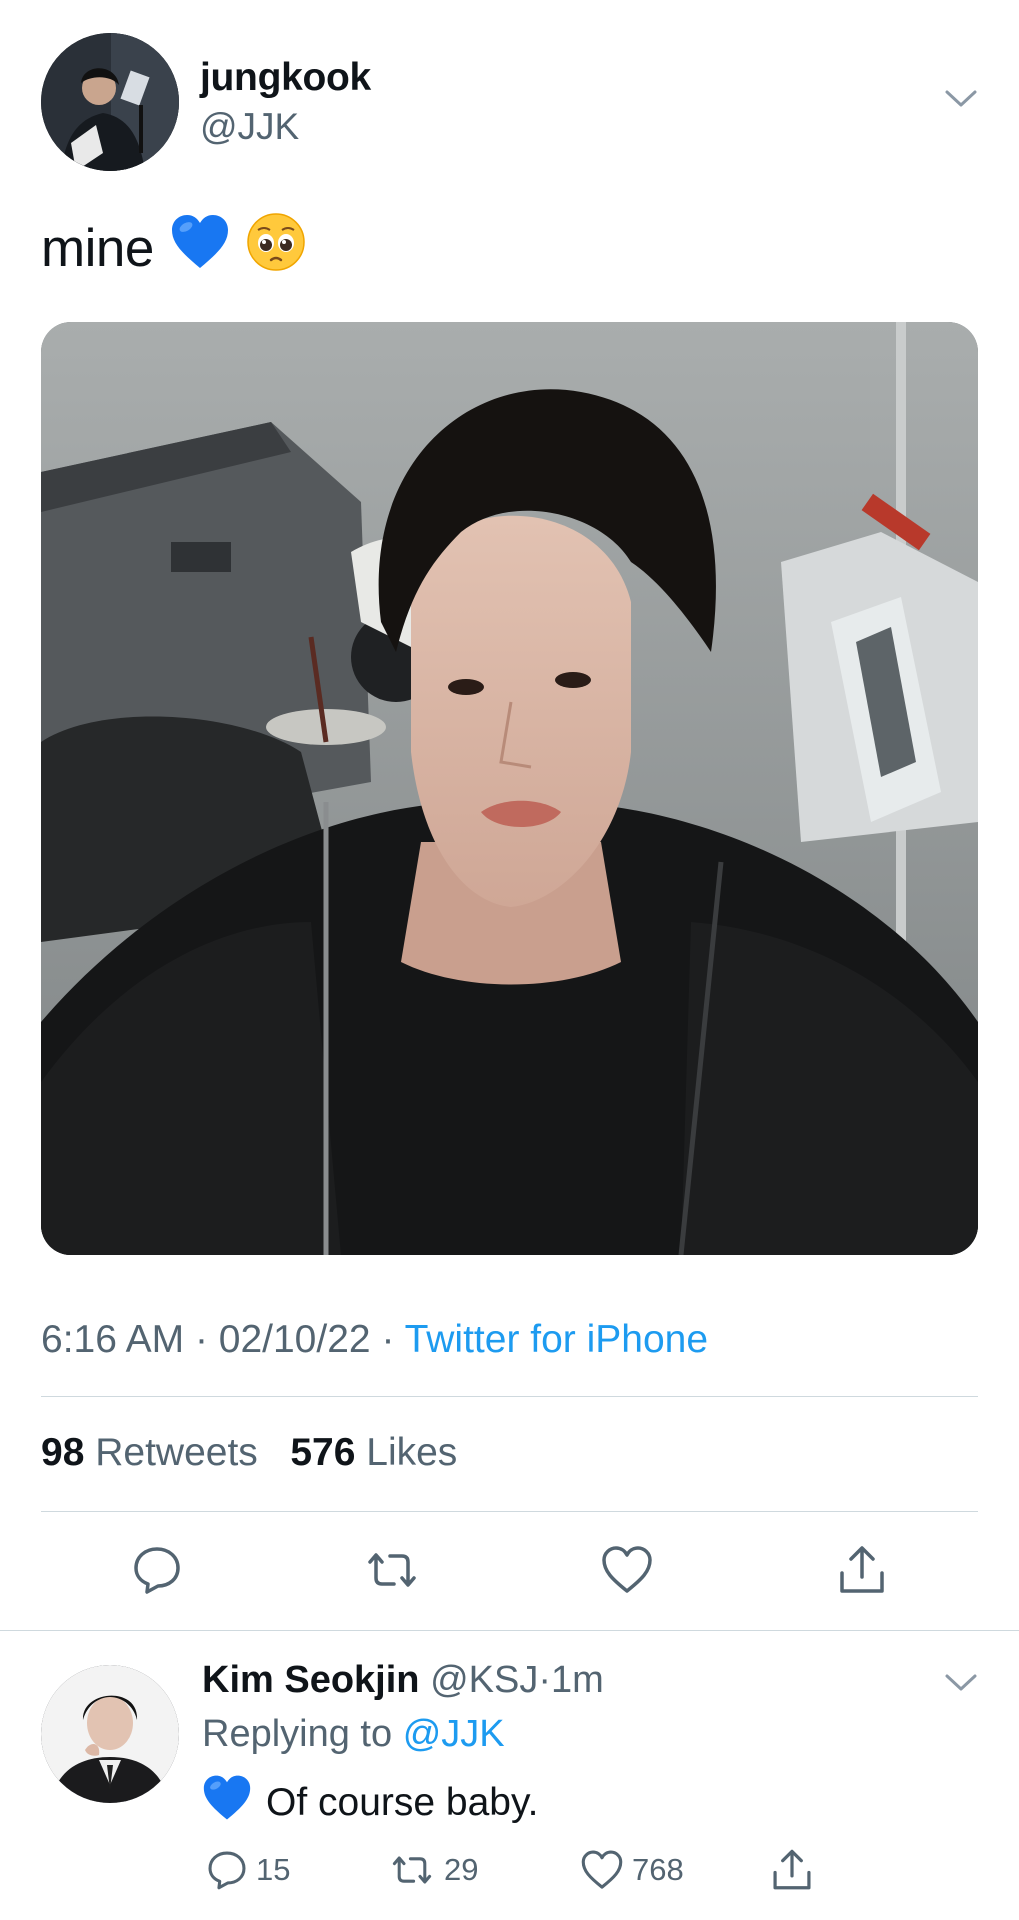 The image size is (1019, 1920). I want to click on reply-header: Kim Seokjin @KSJ·1m, so click(403, 1680).